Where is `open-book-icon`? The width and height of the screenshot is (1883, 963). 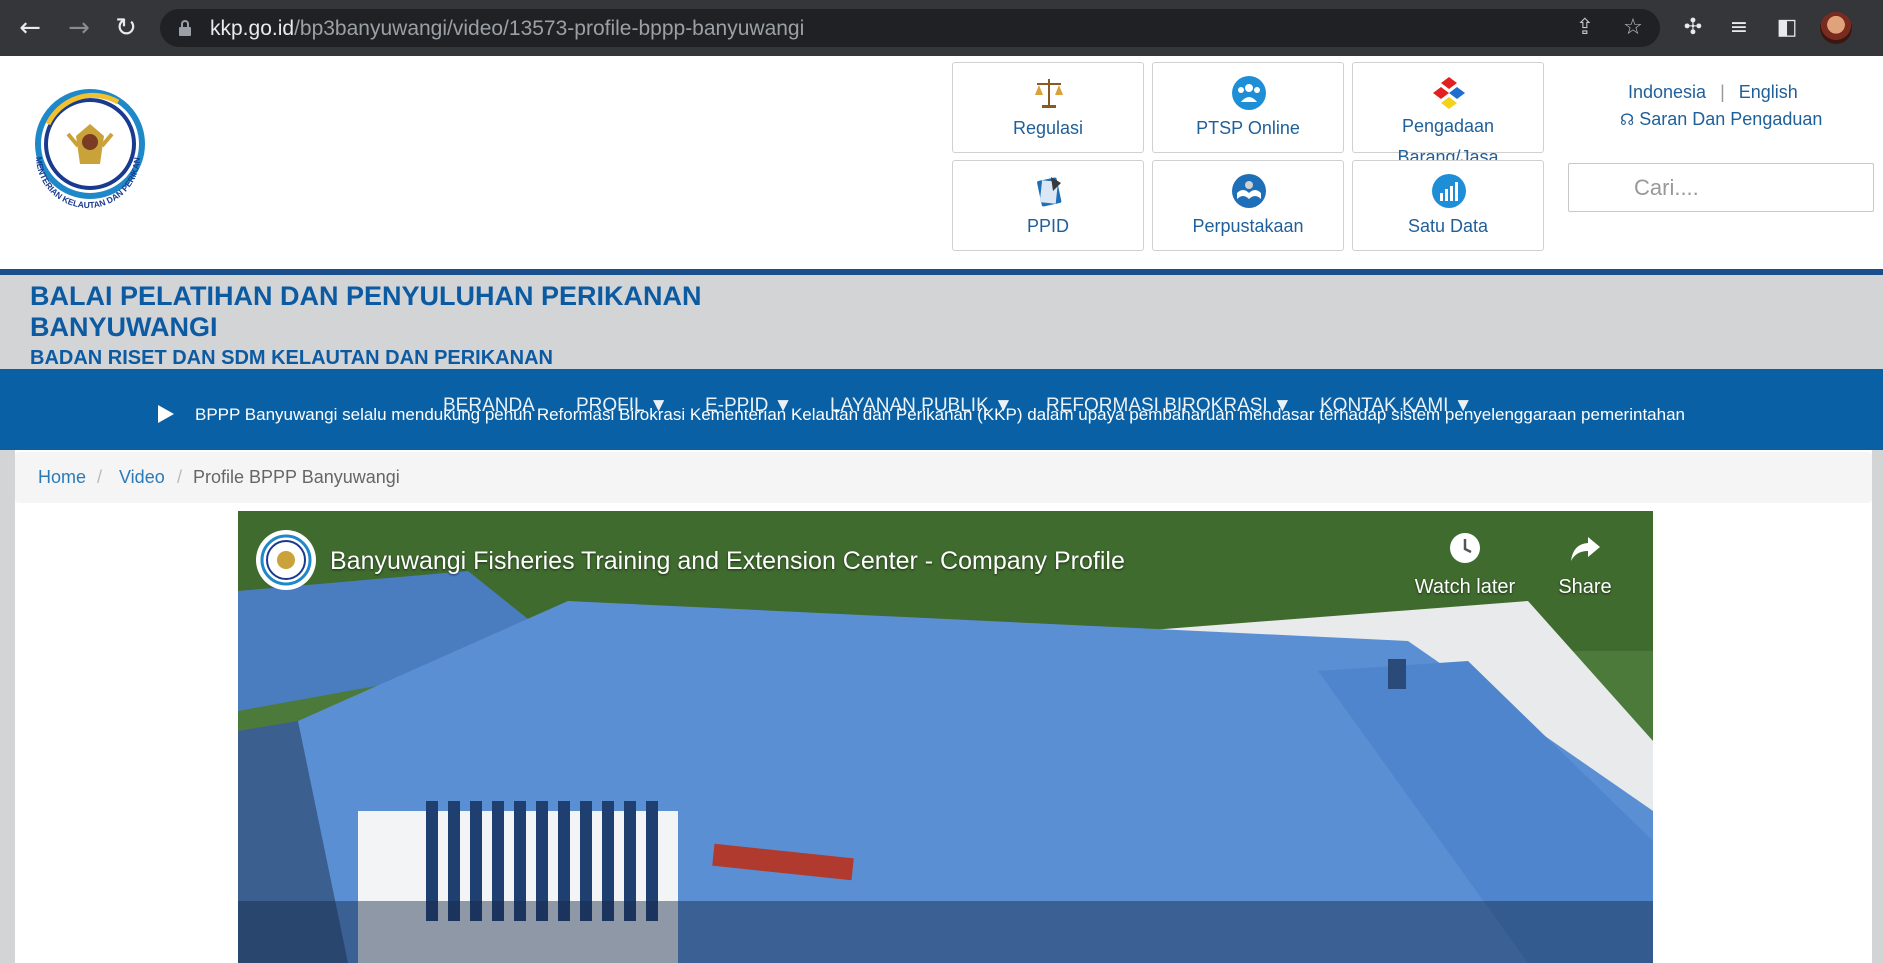
open-book-icon is located at coordinates (1249, 191).